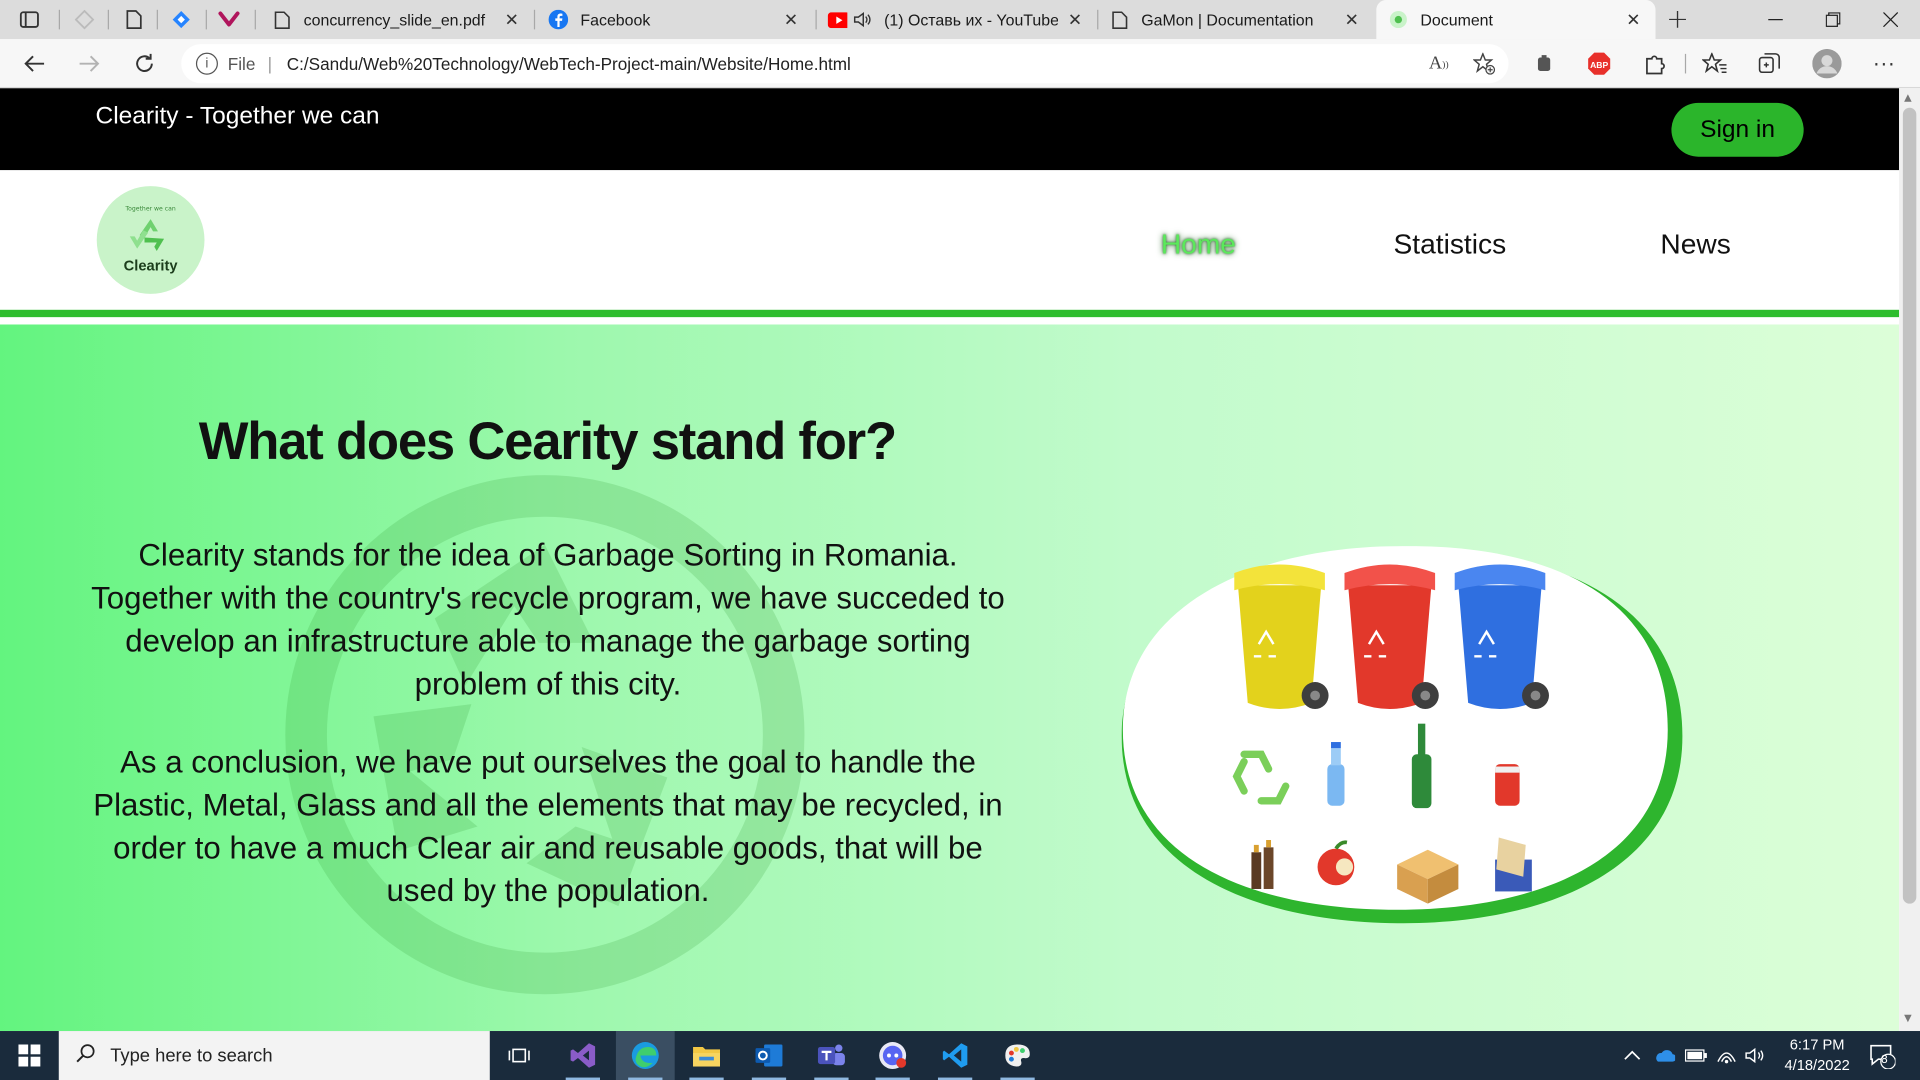 Image resolution: width=1920 pixels, height=1080 pixels. What do you see at coordinates (150, 209) in the screenshot?
I see `logo-small-text: Together we can` at bounding box center [150, 209].